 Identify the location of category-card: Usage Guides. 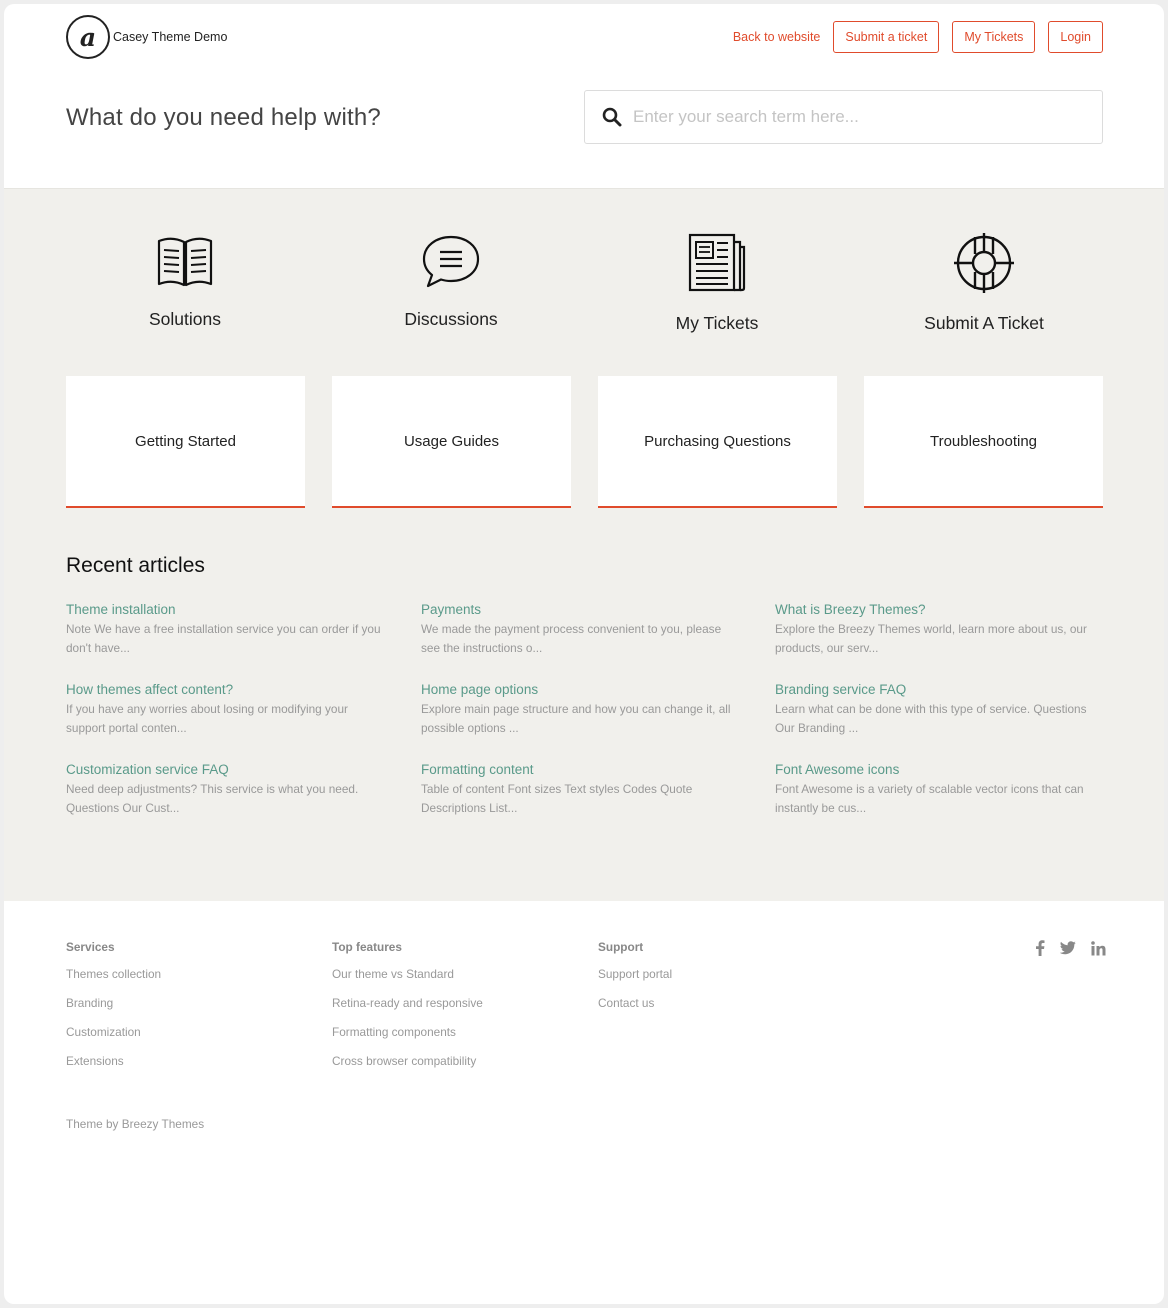
(451, 442).